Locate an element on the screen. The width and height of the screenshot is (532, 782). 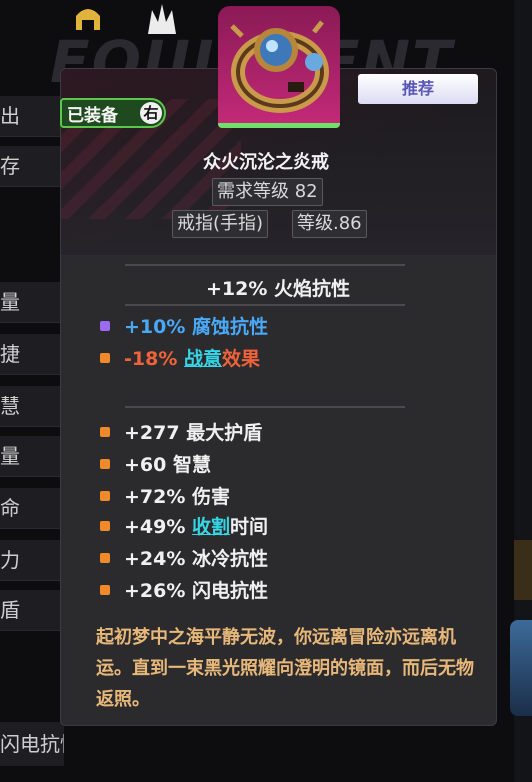
special-affix: +10% 腐蚀抗性 is located at coordinates (184, 327).